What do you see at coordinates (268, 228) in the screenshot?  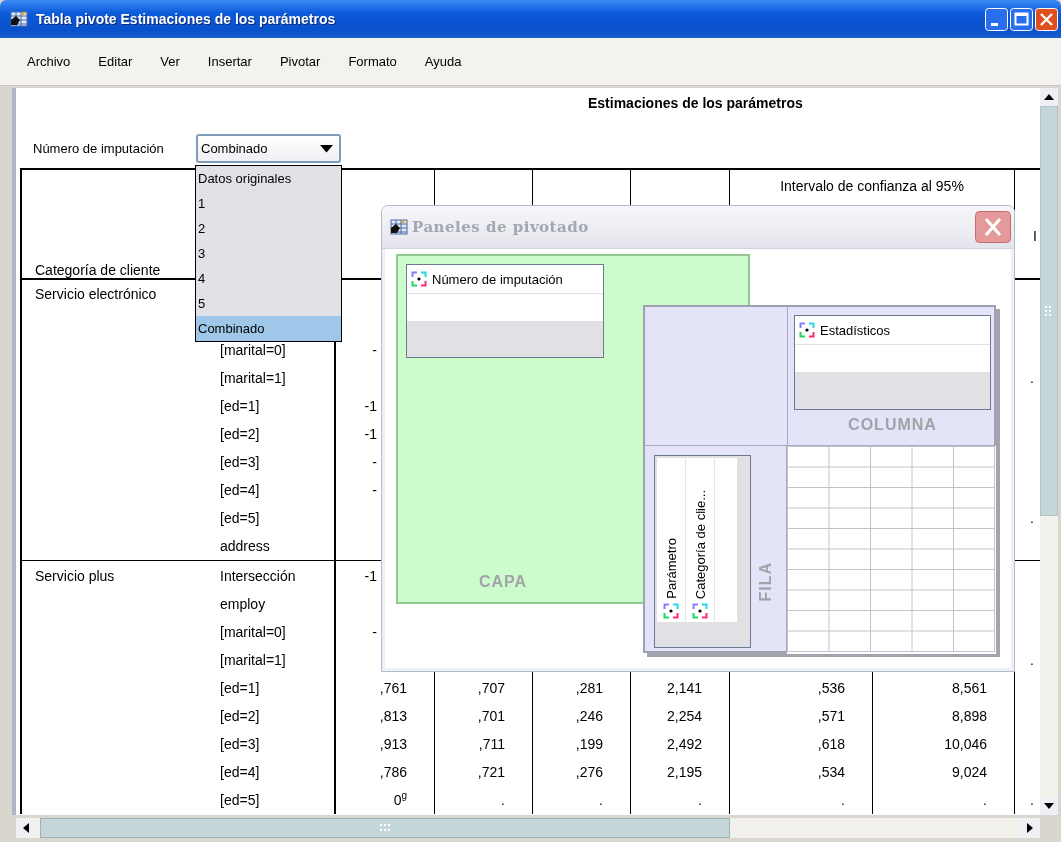 I see `dropdown-option: 2` at bounding box center [268, 228].